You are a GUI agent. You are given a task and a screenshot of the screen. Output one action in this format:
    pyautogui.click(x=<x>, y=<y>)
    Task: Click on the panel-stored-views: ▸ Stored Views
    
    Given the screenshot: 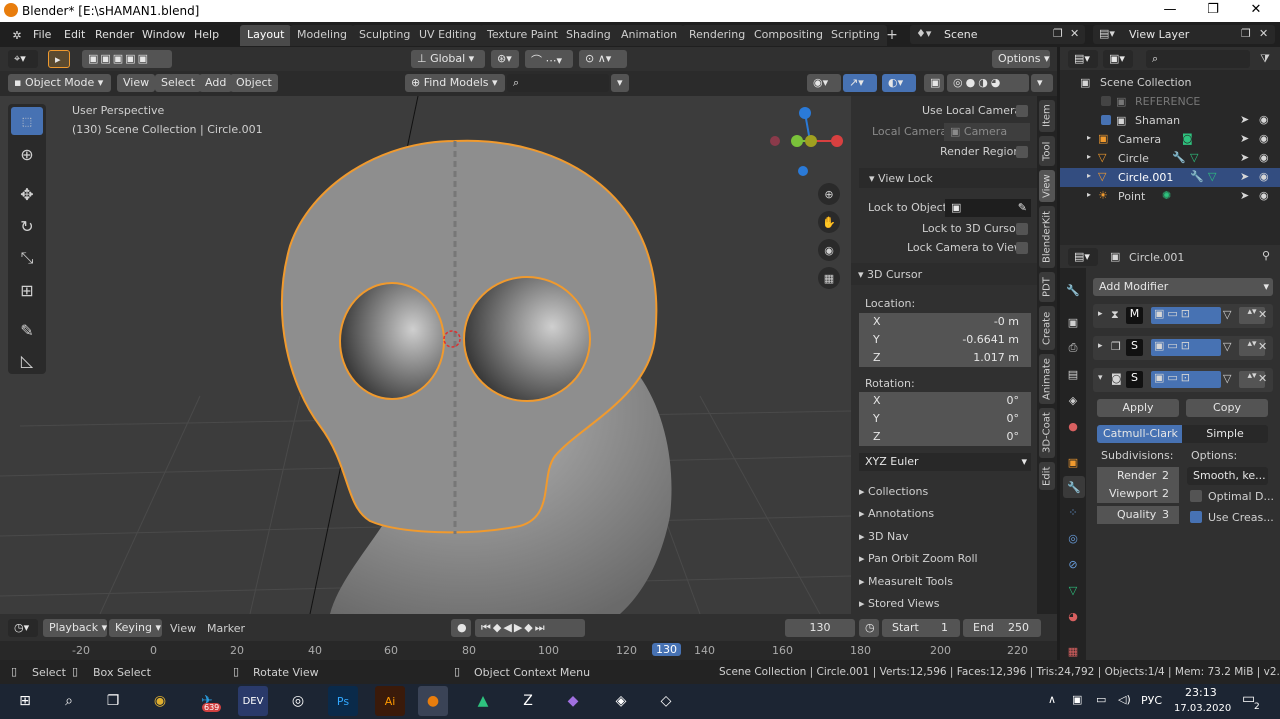 What is the action you would take?
    pyautogui.click(x=899, y=603)
    